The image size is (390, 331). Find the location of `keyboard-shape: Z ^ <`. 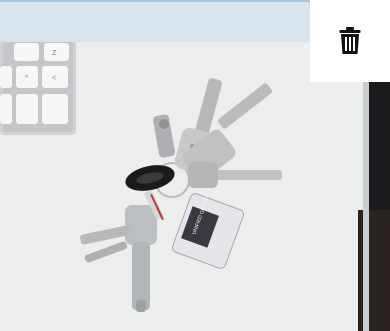

keyboard-shape: Z ^ < is located at coordinates (38, 87).